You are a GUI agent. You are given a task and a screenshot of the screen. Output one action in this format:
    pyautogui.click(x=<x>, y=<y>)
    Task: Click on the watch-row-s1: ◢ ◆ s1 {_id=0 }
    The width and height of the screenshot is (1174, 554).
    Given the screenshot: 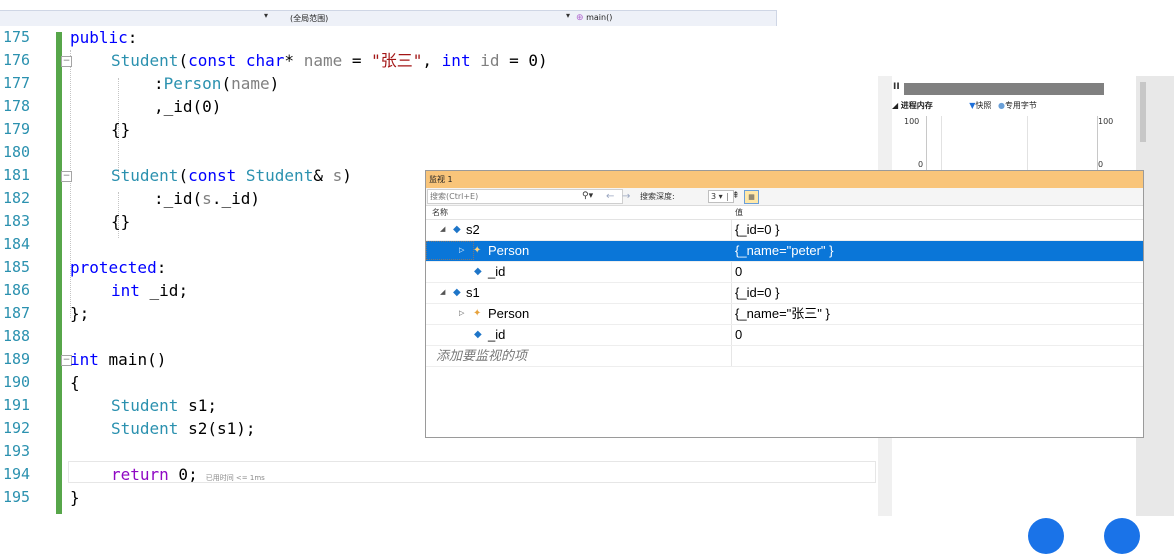 What is the action you would take?
    pyautogui.click(x=784, y=293)
    